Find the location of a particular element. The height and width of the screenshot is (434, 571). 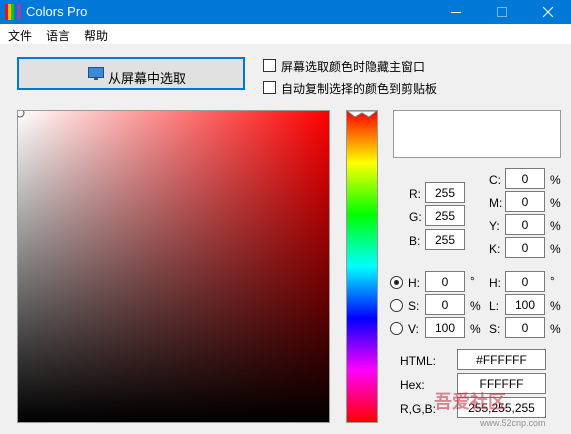

hsv-v-input is located at coordinates (445, 327).